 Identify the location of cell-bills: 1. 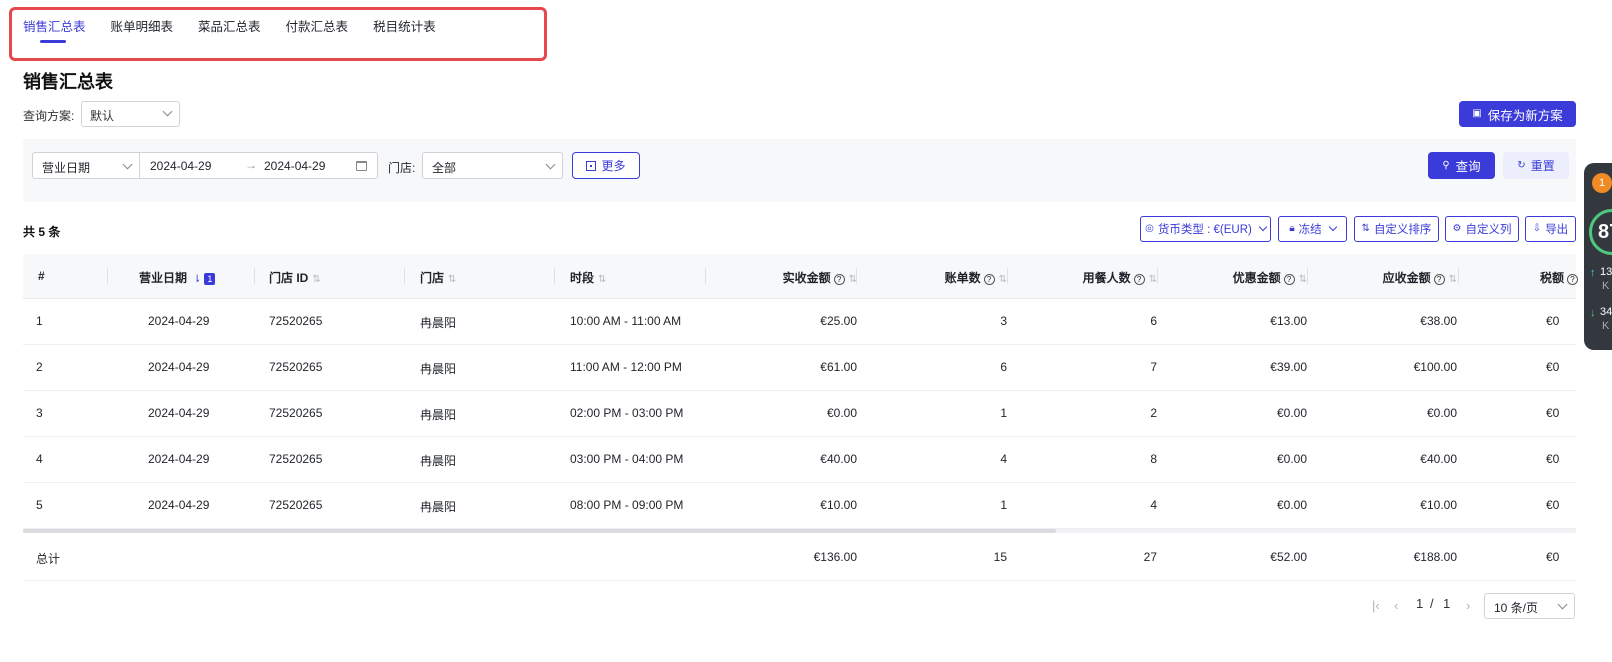
(1003, 505).